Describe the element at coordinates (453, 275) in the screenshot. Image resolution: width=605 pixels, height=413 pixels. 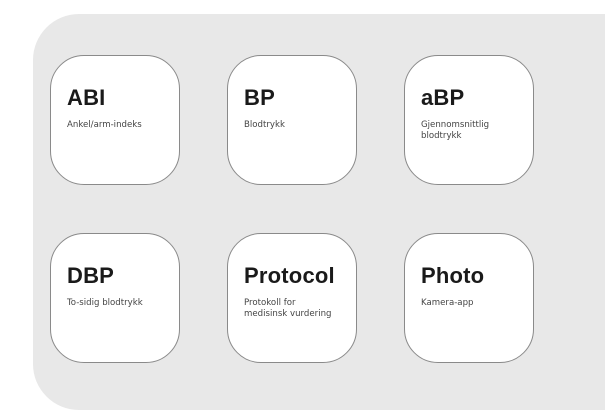
I see `tile-title: Photo` at that location.